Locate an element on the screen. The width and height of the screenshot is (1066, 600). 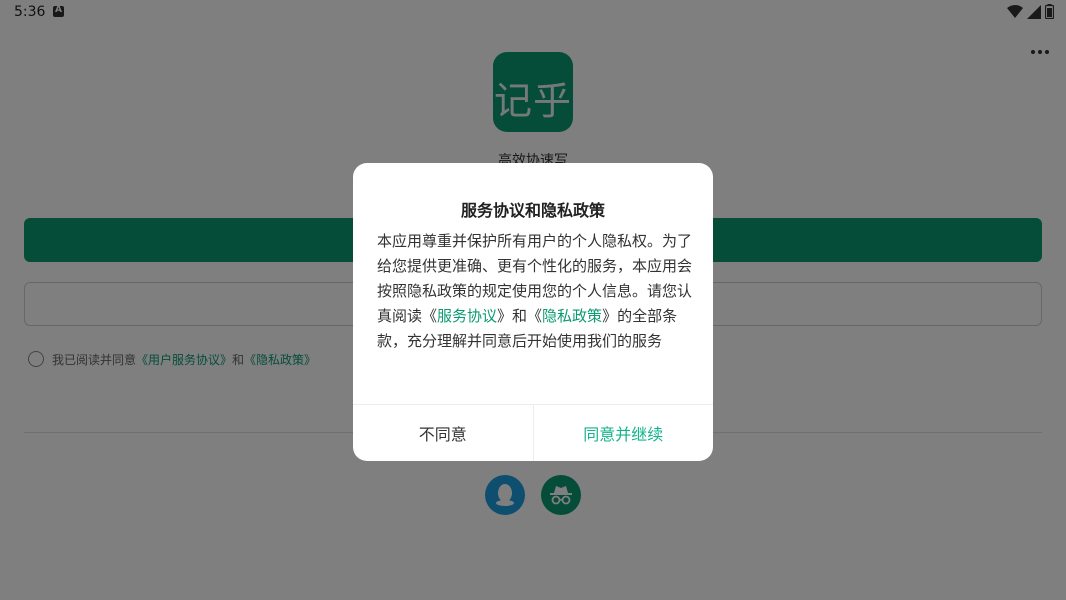
disagree-button: 不同意 is located at coordinates (443, 433).